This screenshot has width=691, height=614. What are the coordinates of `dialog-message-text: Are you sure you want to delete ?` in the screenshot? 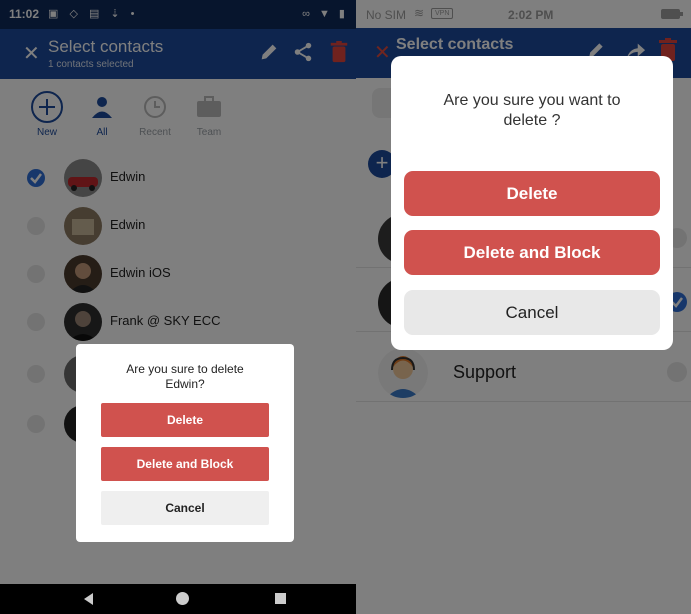 It's located at (532, 110).